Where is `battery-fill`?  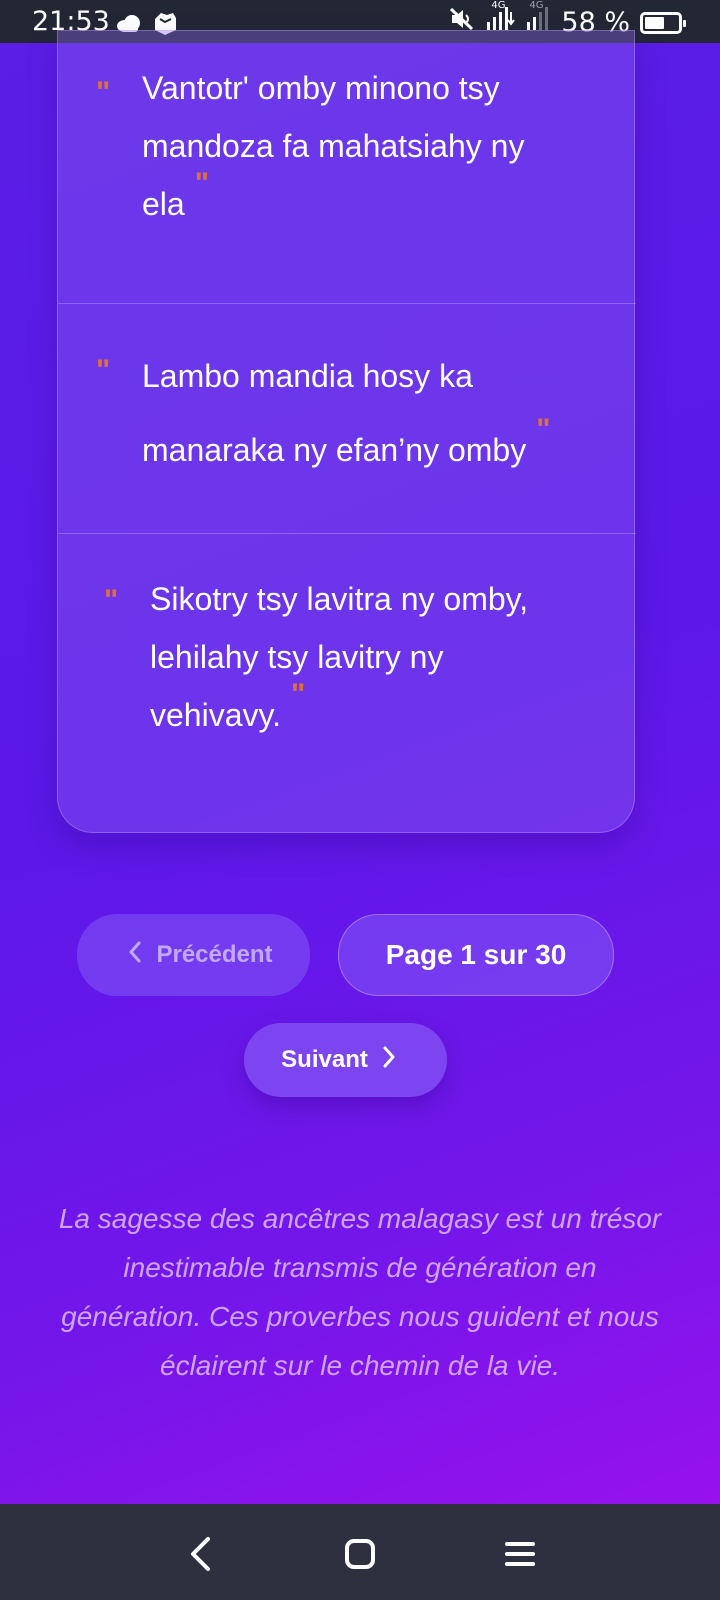 battery-fill is located at coordinates (654, 22).